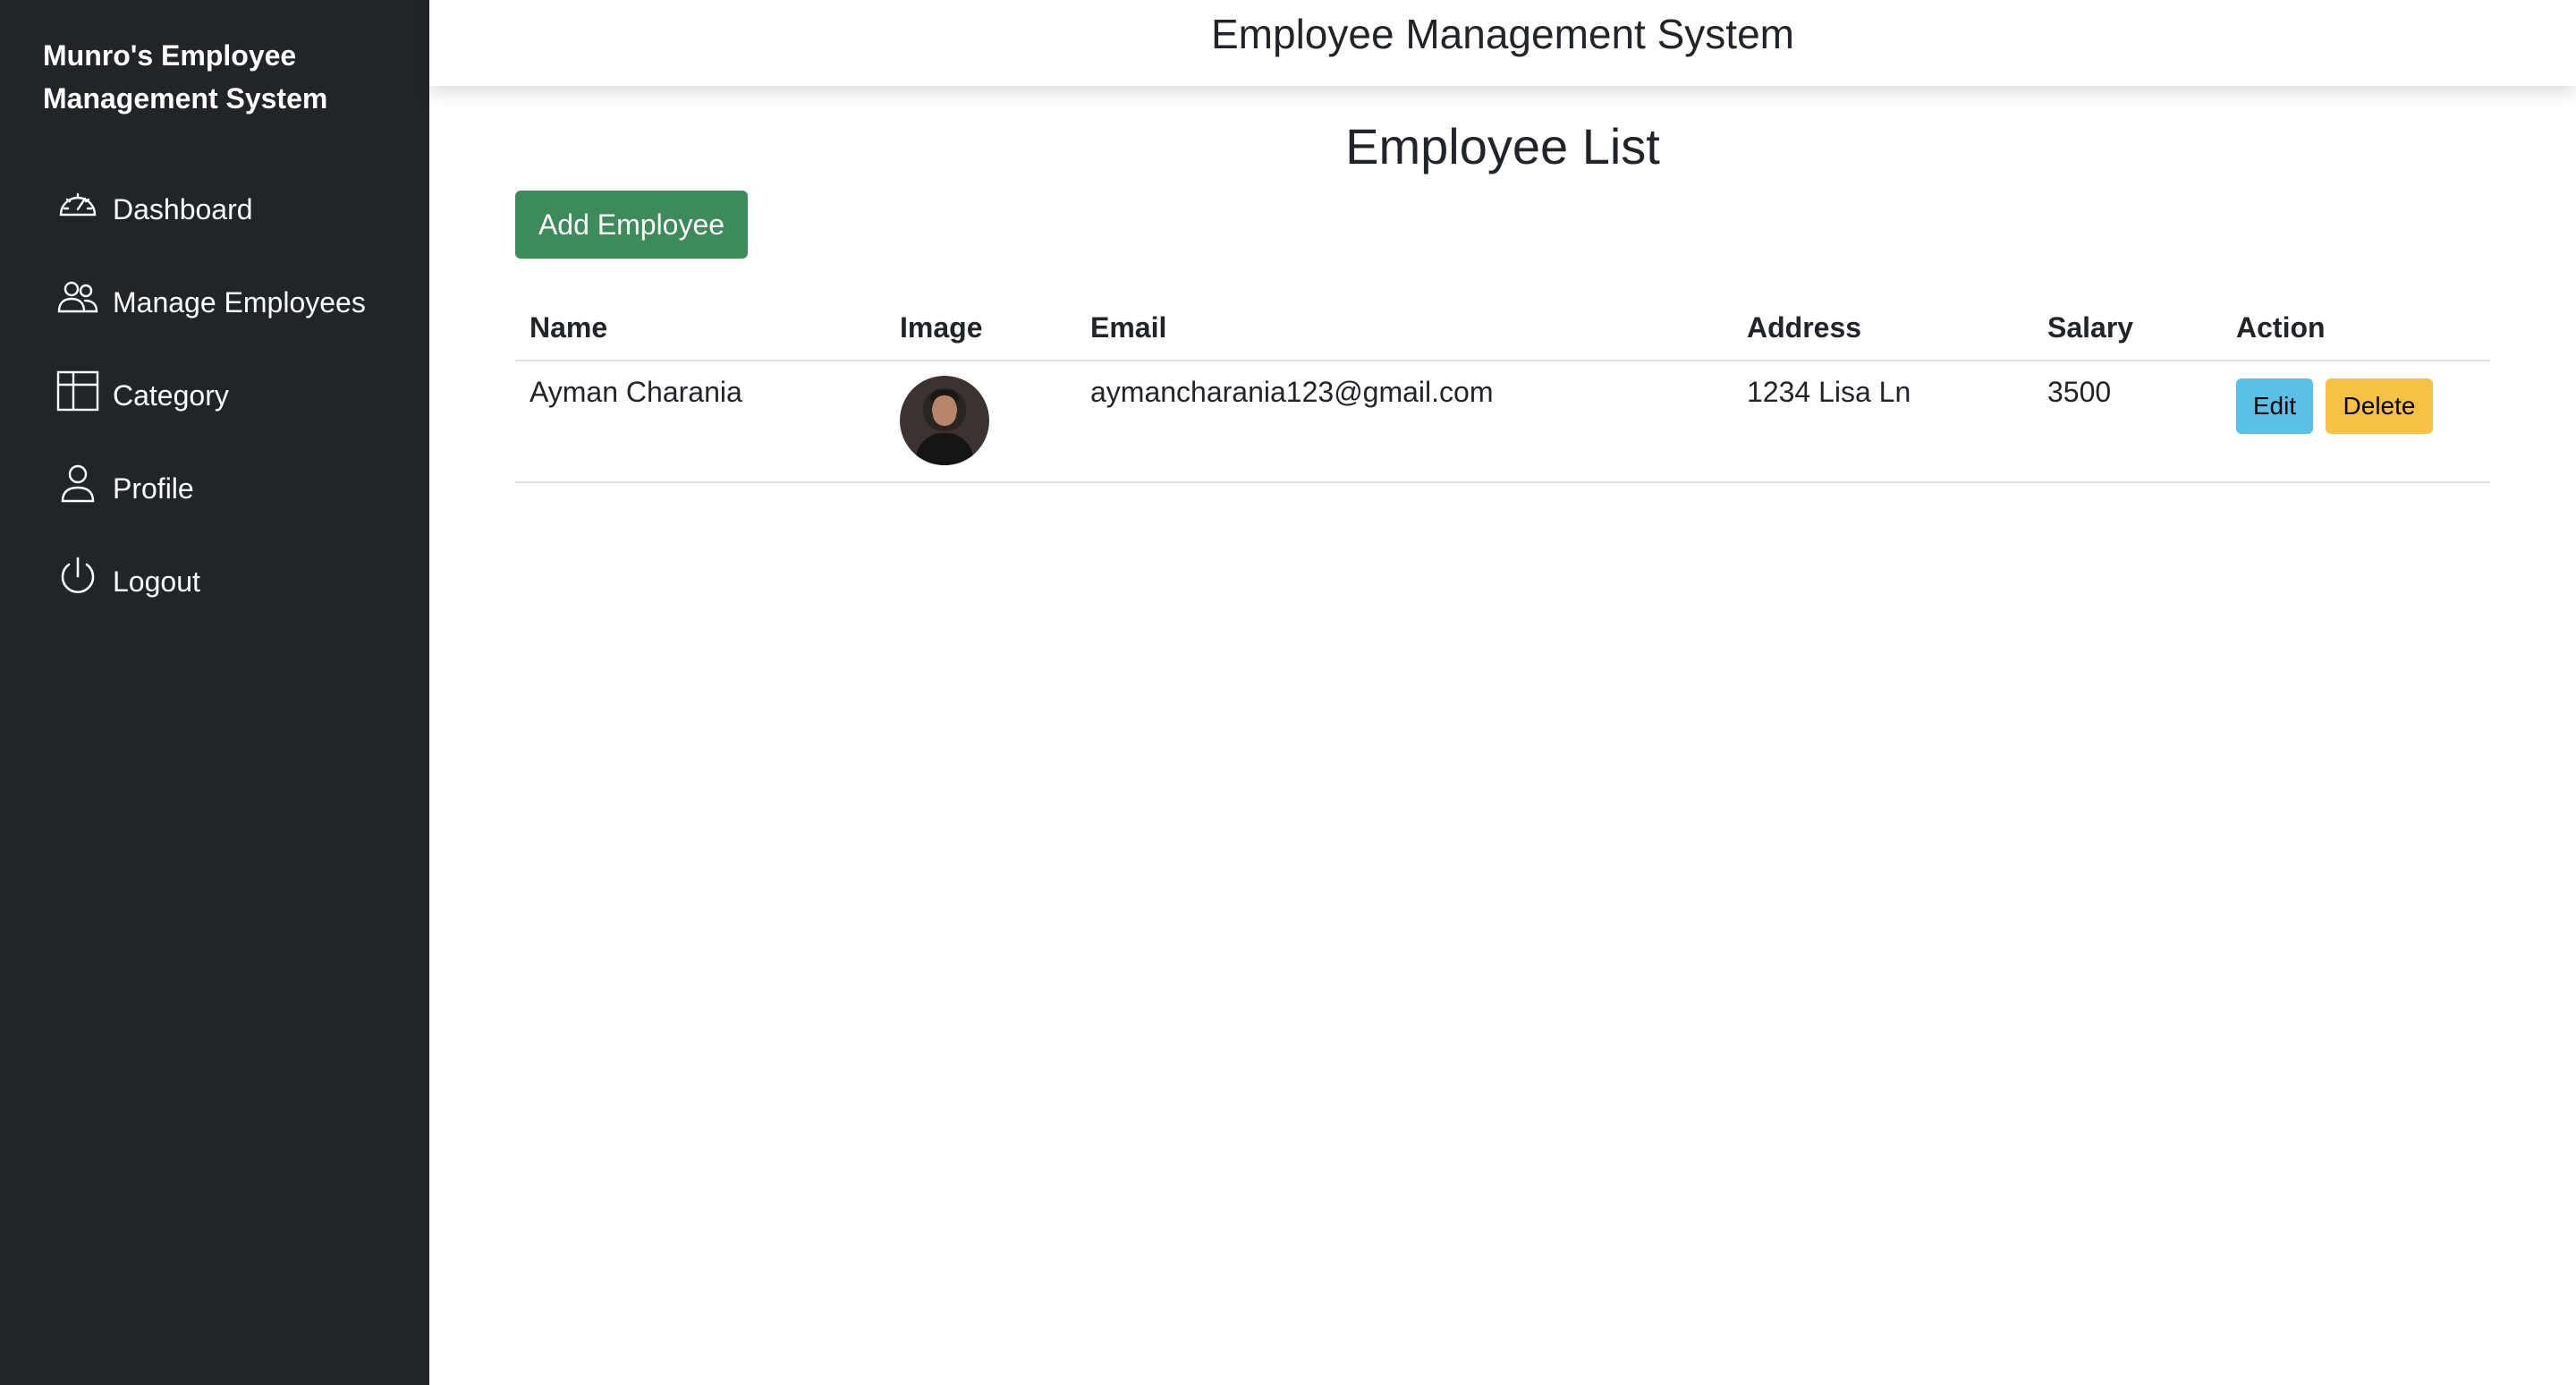 Image resolution: width=2576 pixels, height=1385 pixels. I want to click on column-header-action: Action, so click(2356, 328).